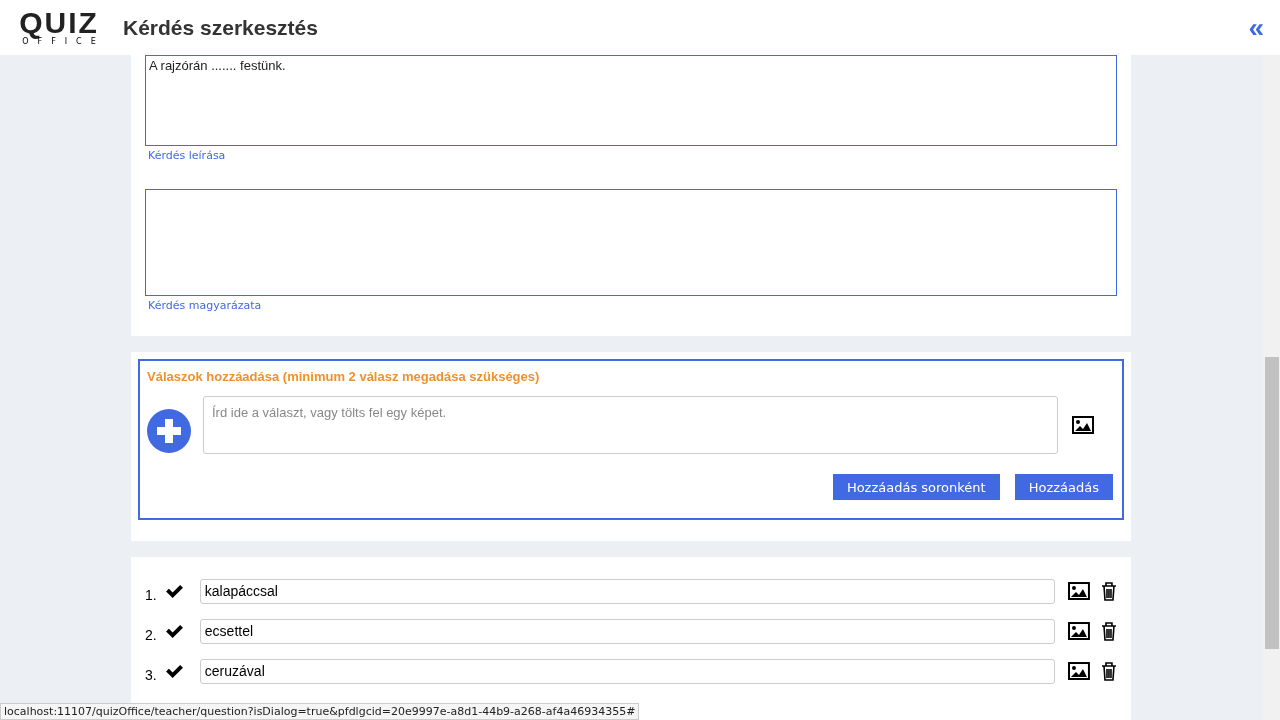 The width and height of the screenshot is (1280, 720). What do you see at coordinates (627, 631) in the screenshot?
I see `answer-field: ecsettel` at bounding box center [627, 631].